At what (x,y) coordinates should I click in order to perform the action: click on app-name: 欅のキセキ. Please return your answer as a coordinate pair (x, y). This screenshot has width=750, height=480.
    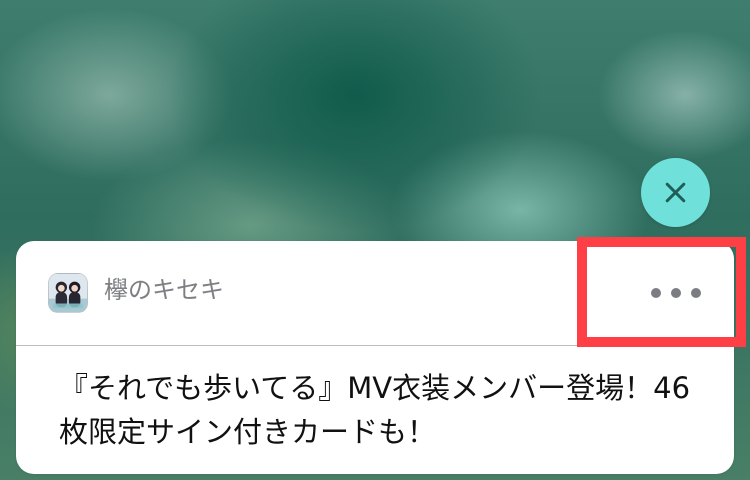
    Looking at the image, I should click on (164, 290).